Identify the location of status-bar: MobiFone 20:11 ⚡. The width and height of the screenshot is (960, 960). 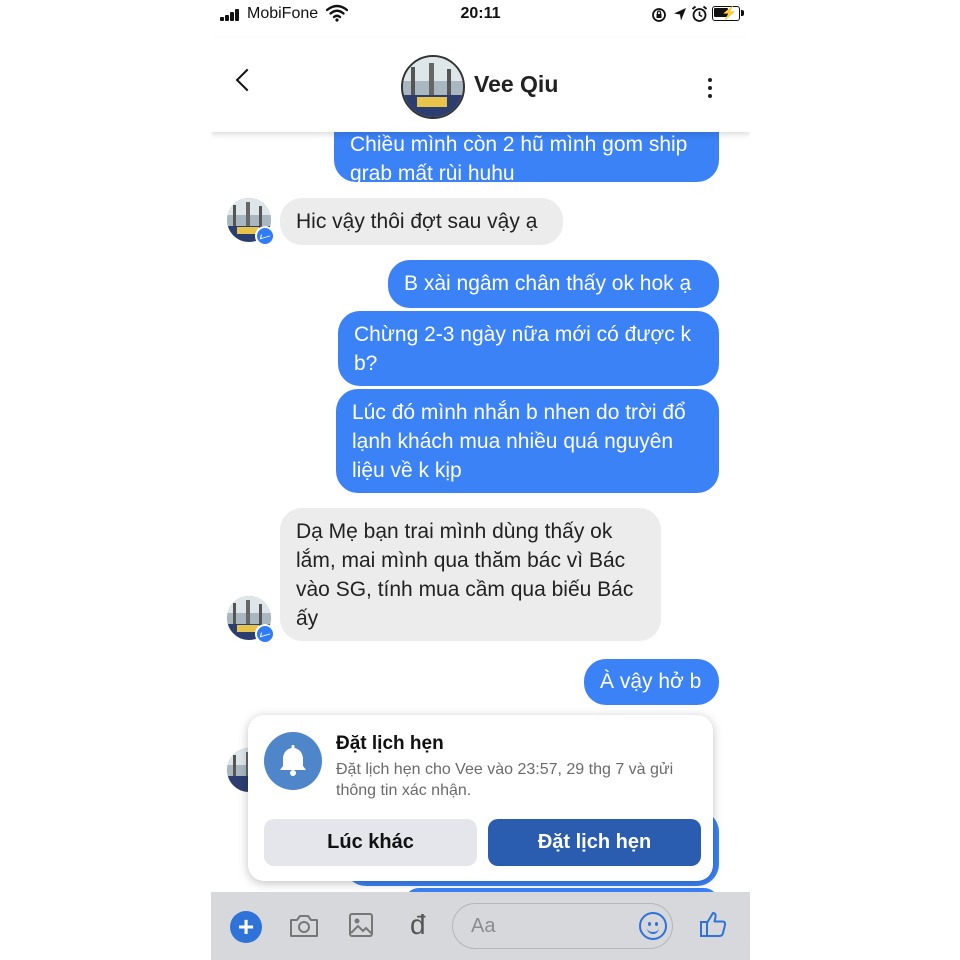
(480, 15).